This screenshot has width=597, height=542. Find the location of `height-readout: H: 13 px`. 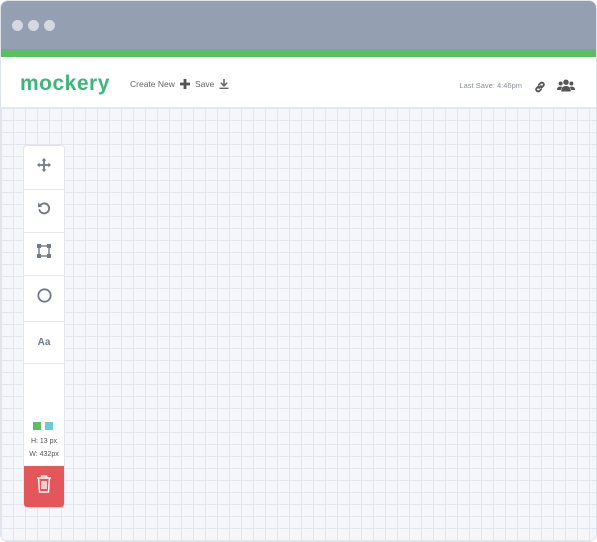

height-readout: H: 13 px is located at coordinates (44, 441).